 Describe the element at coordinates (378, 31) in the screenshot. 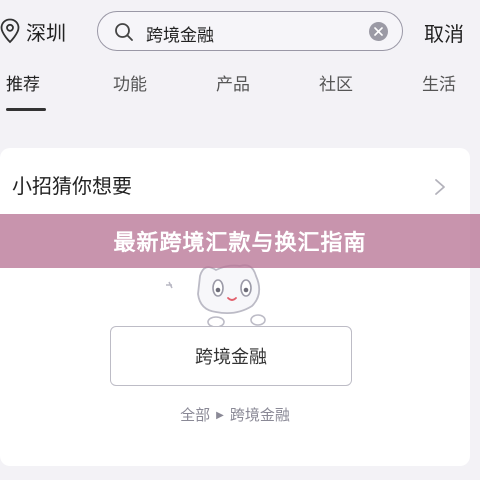

I see `clear-icon` at that location.